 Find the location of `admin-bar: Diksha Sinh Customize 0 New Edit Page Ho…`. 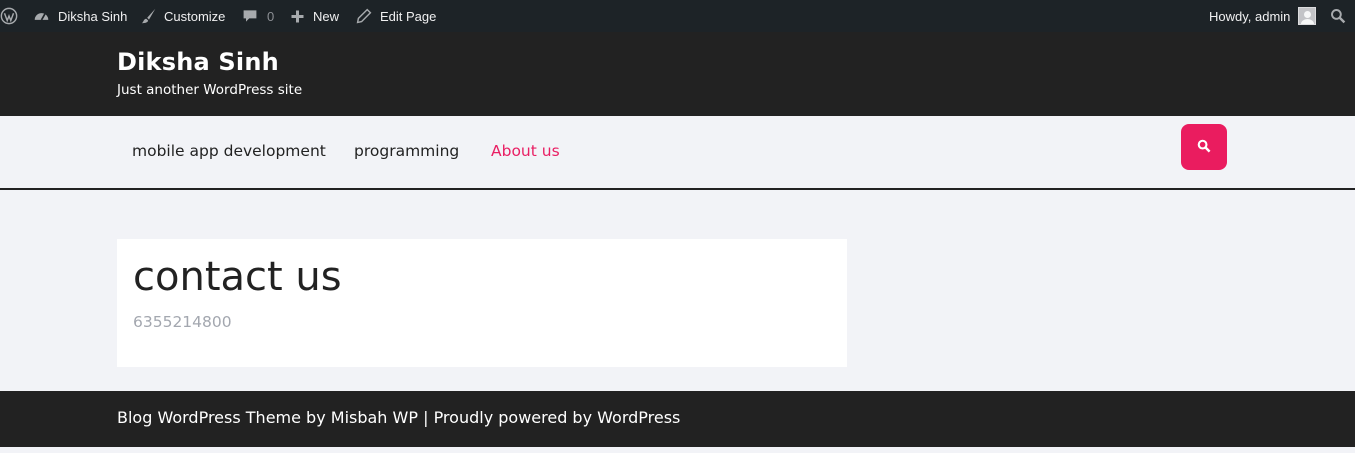

admin-bar: Diksha Sinh Customize 0 New Edit Page Ho… is located at coordinates (677, 16).